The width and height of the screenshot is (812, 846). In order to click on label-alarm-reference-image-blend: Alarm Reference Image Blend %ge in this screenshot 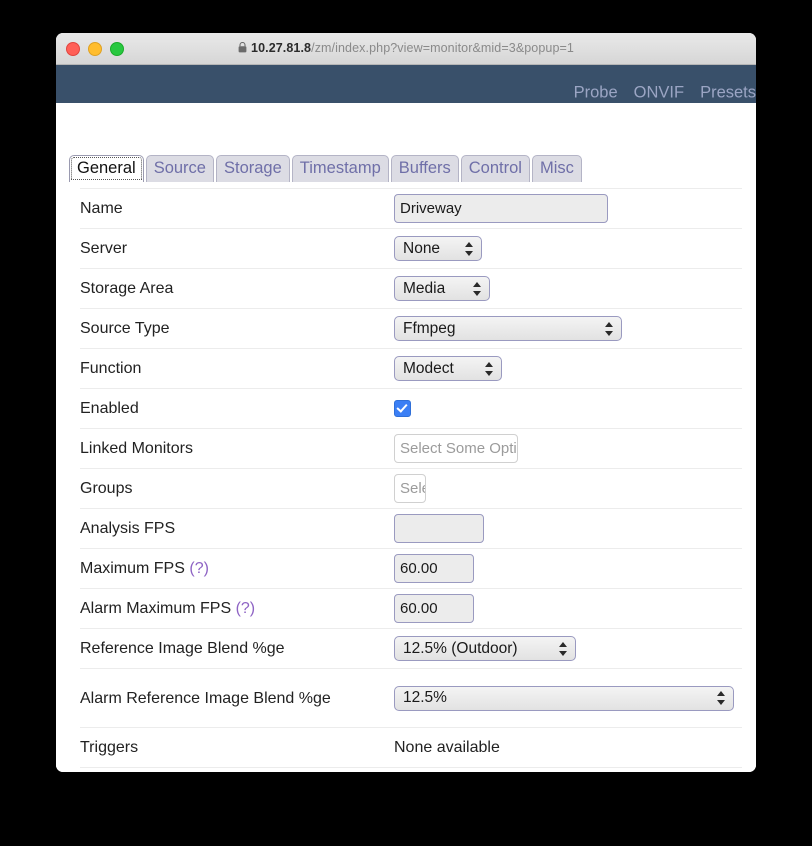, I will do `click(205, 698)`.